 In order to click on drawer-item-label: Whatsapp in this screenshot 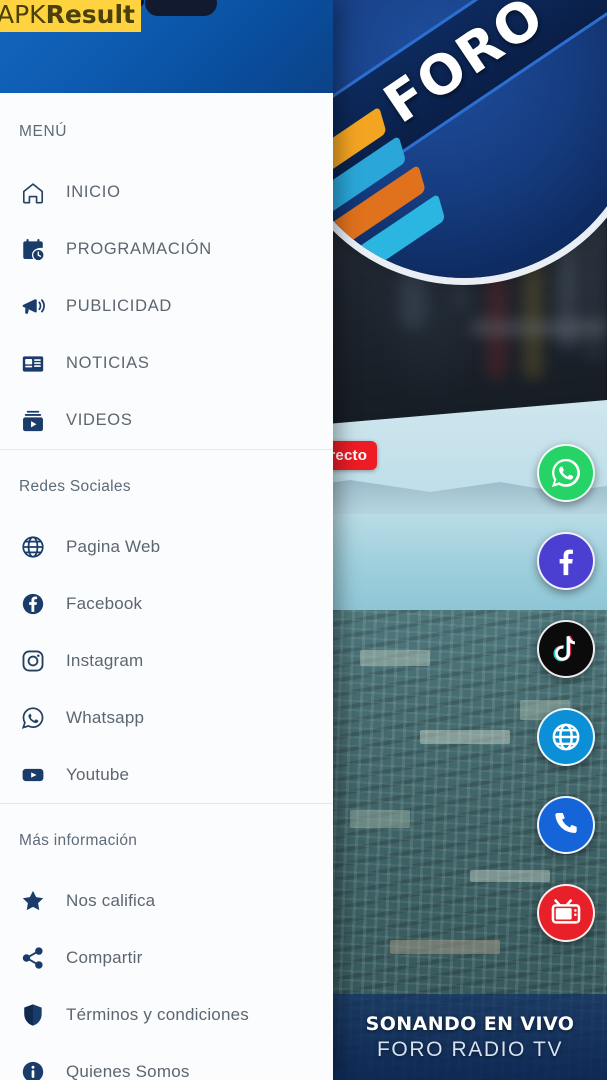, I will do `click(105, 717)`.